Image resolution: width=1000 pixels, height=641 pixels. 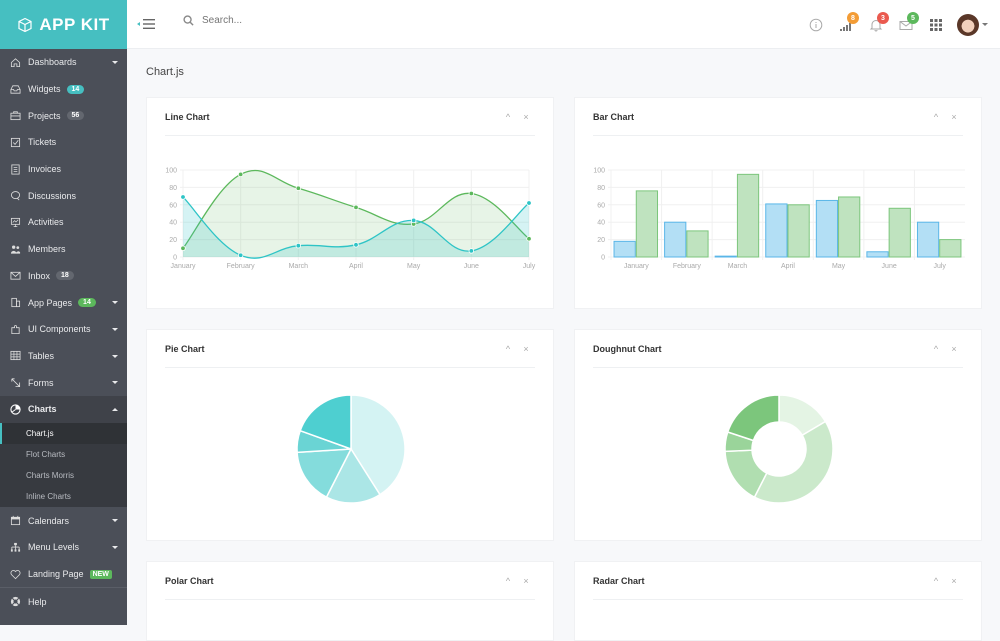 I want to click on user-menu, so click(x=972, y=24).